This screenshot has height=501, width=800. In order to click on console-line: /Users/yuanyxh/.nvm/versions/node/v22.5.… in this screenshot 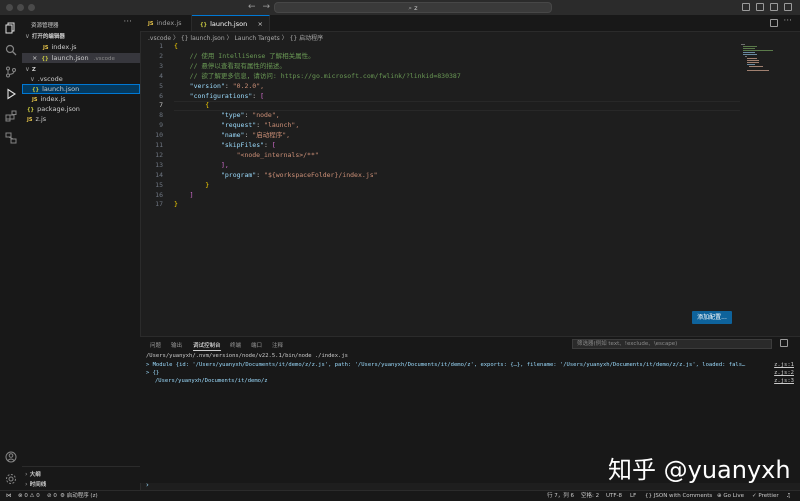, I will do `click(247, 356)`.